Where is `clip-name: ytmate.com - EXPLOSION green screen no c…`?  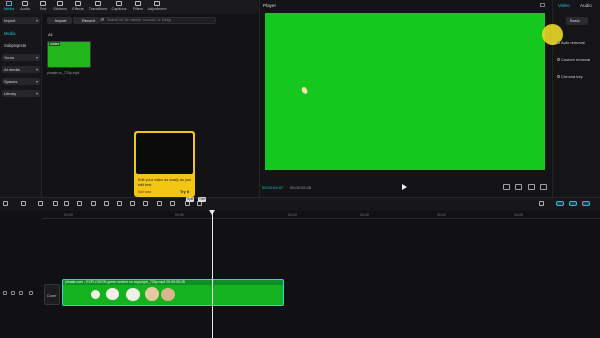 clip-name: ytmate.com - EXPLOSION green screen no c… is located at coordinates (125, 282).